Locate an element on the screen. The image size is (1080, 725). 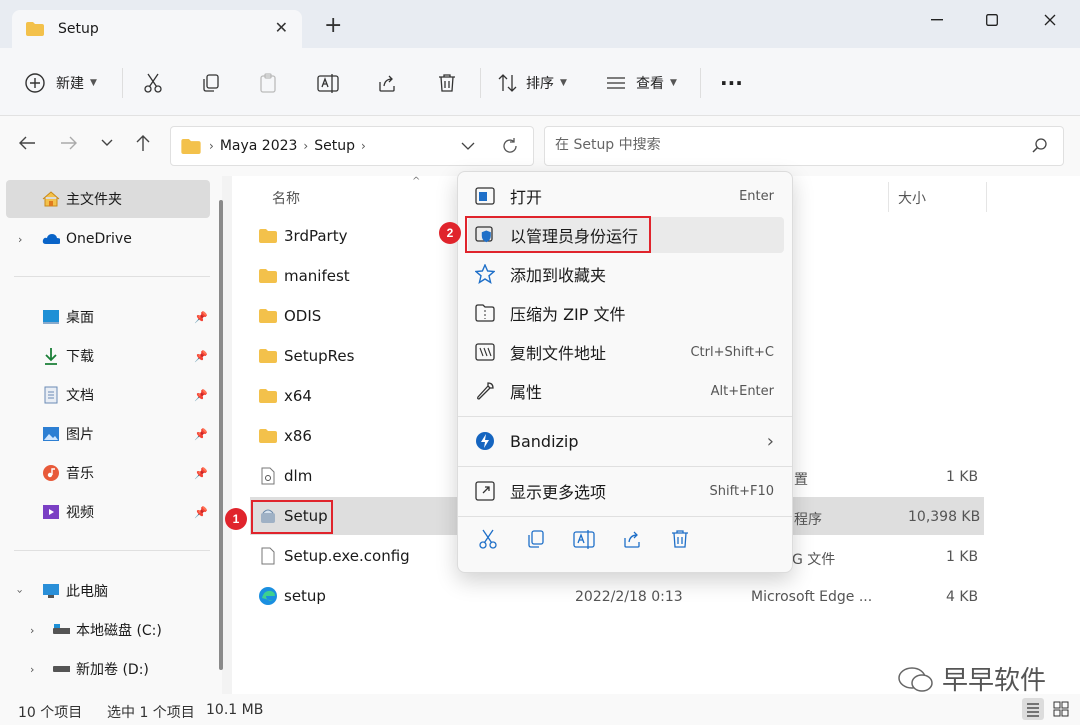
menu-item-copy-path: 复制文件地址 Ctrl+Shift+C is located at coordinates (626, 352).